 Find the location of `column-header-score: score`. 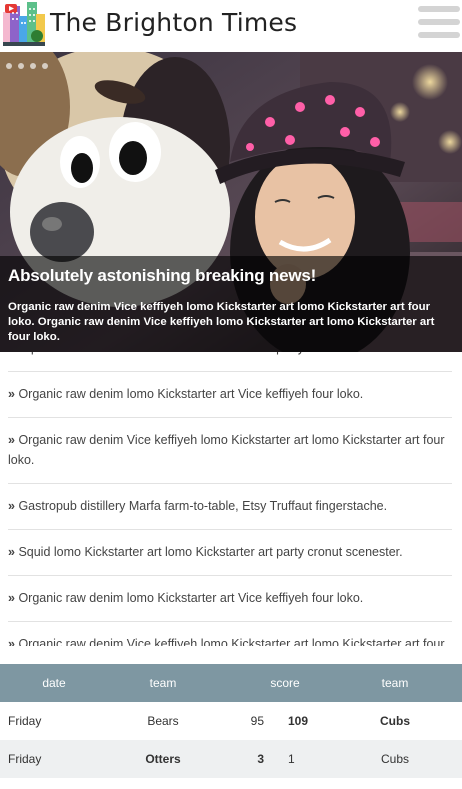

column-header-score: score is located at coordinates (273, 683).